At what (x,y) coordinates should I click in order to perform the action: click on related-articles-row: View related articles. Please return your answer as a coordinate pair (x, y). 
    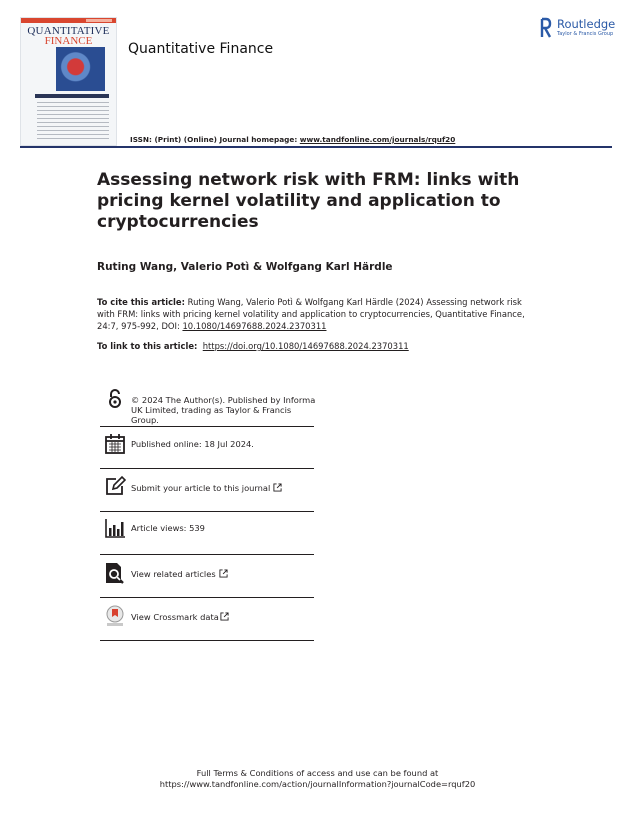
    Looking at the image, I should click on (207, 576).